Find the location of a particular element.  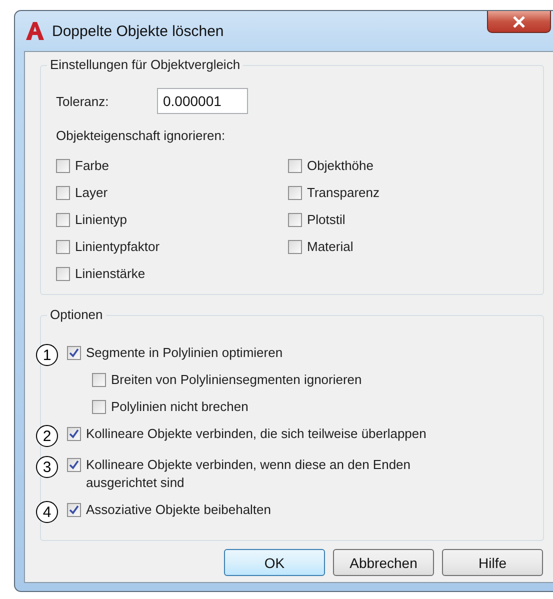

checkbox-label: Transparenz is located at coordinates (343, 193).